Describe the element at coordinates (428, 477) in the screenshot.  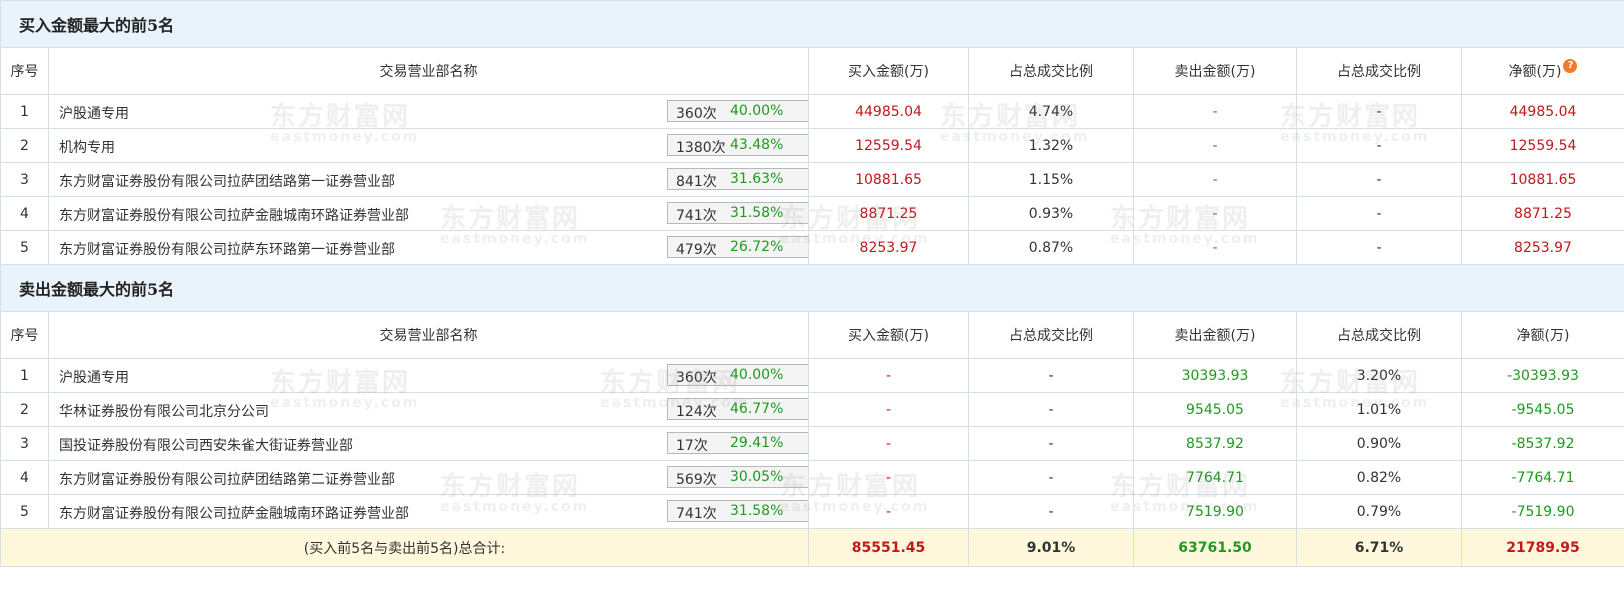
I see `row-name-cell: 东方财富证券股份有限公司拉萨团结路第二证券营业部 569次 30.05%` at that location.